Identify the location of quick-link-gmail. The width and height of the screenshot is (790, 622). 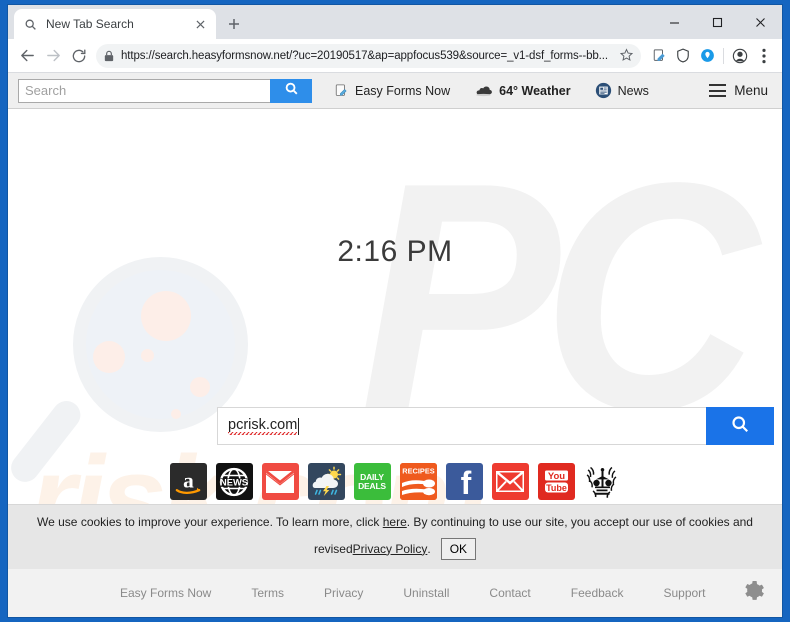
(280, 481).